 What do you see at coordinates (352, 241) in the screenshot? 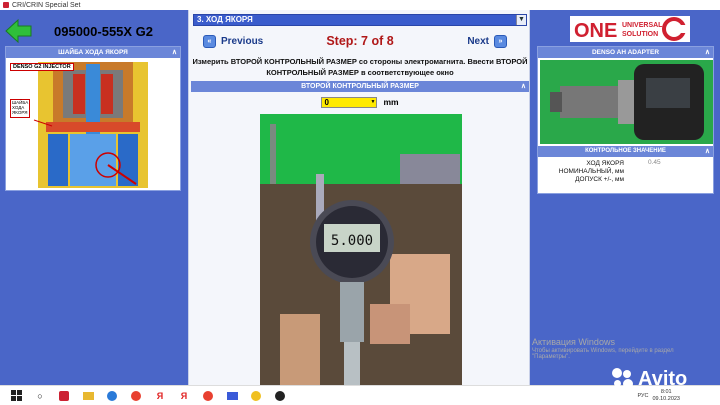
I see `gauge-reading: 5.000` at bounding box center [352, 241].